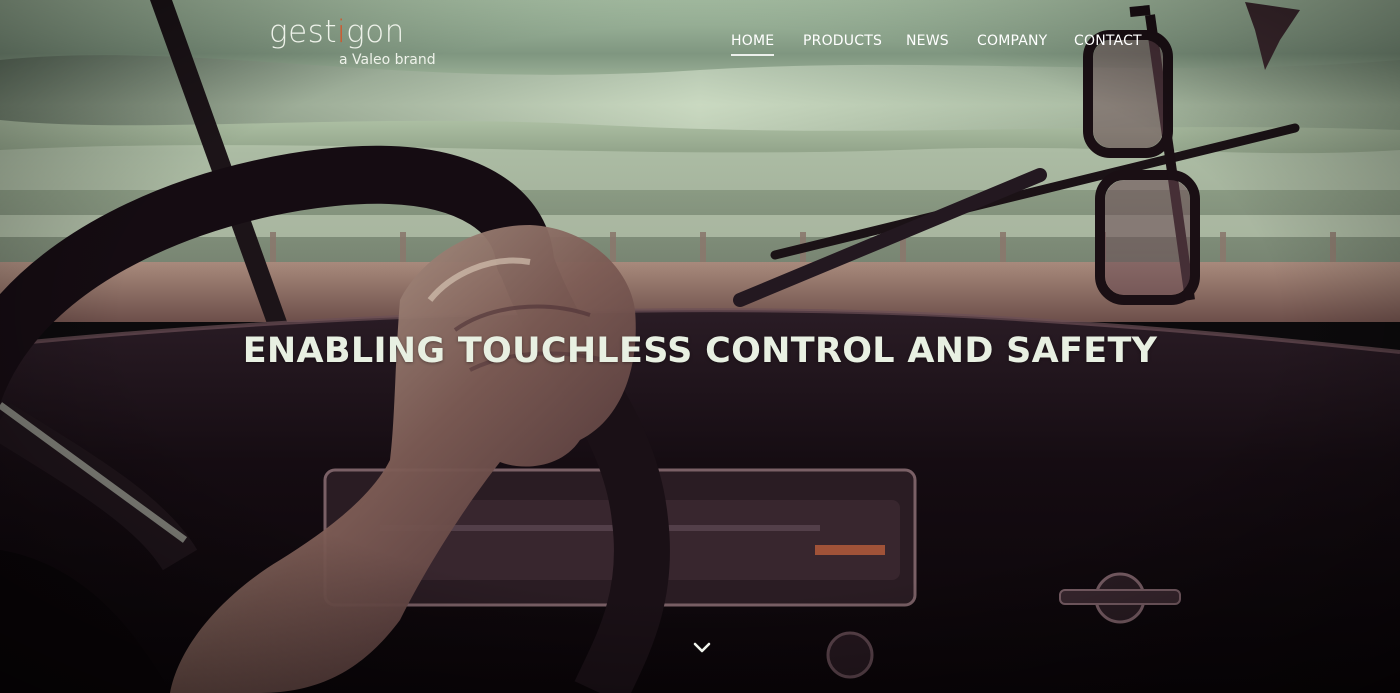 The image size is (1400, 693). Describe the element at coordinates (341, 32) in the screenshot. I see `logo-text-accent: i` at that location.